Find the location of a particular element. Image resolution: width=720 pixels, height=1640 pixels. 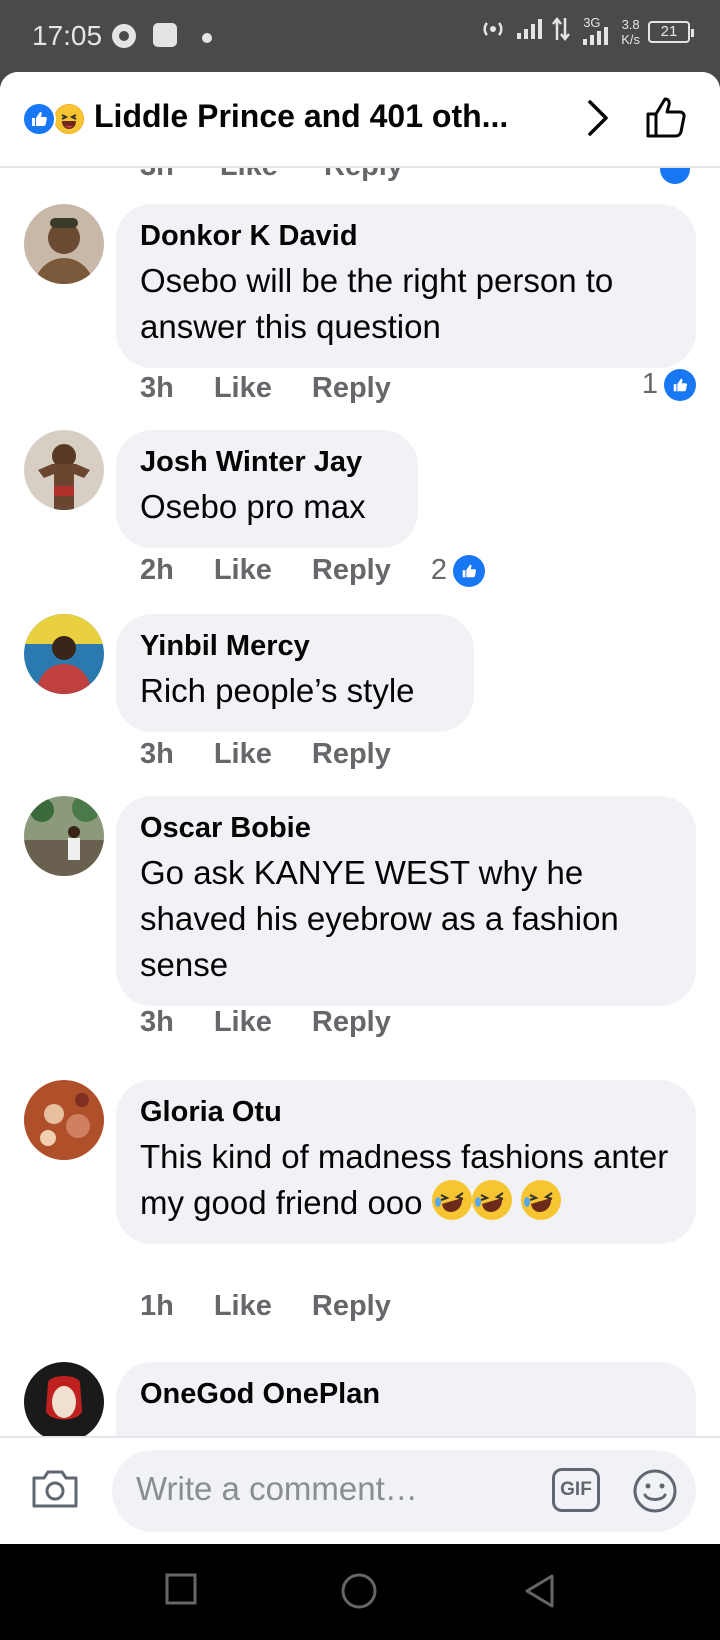

comment-bubble: Yinbil Mercy Rich people’s style is located at coordinates (295, 673).